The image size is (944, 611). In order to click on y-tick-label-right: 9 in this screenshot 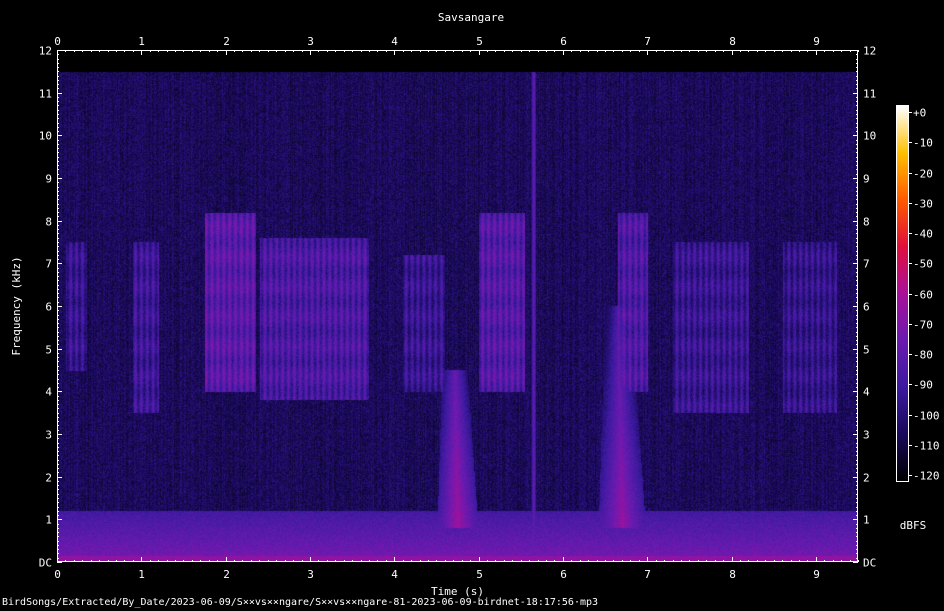, I will do `click(866, 179)`.